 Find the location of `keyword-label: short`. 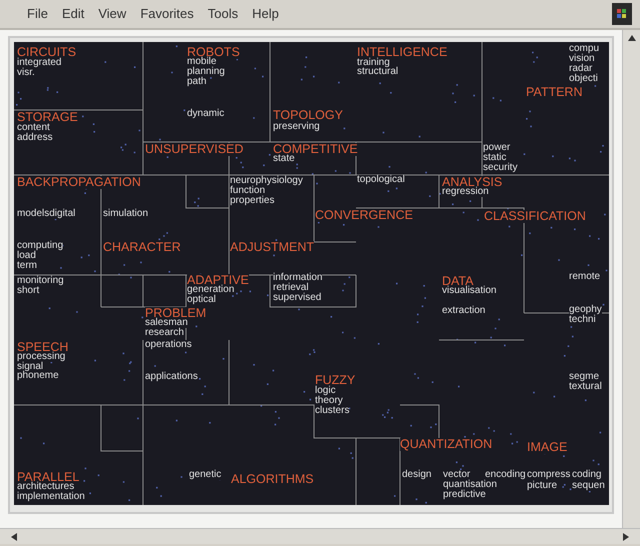

keyword-label: short is located at coordinates (28, 291).